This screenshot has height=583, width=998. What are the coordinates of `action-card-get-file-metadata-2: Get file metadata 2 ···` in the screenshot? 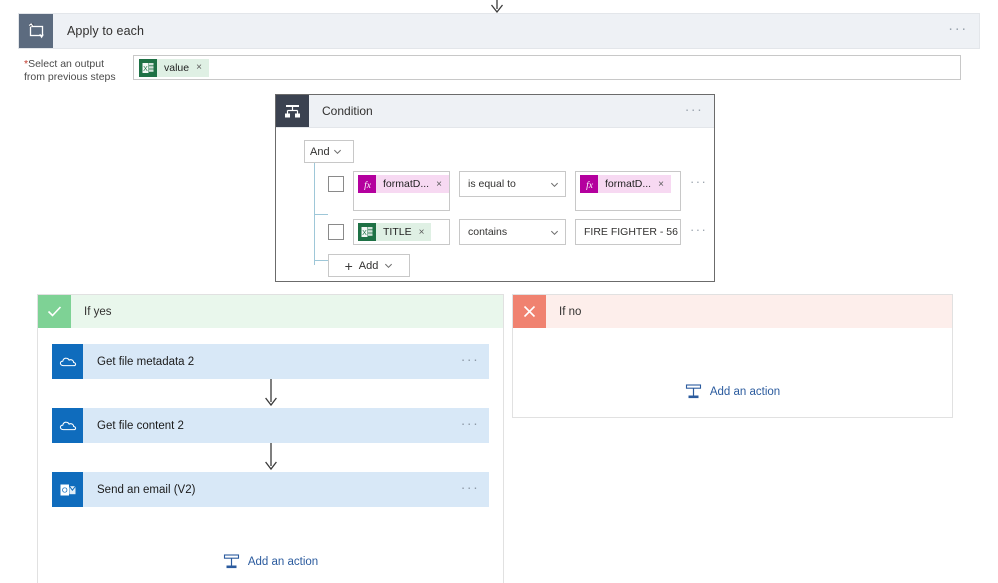 It's located at (270, 361).